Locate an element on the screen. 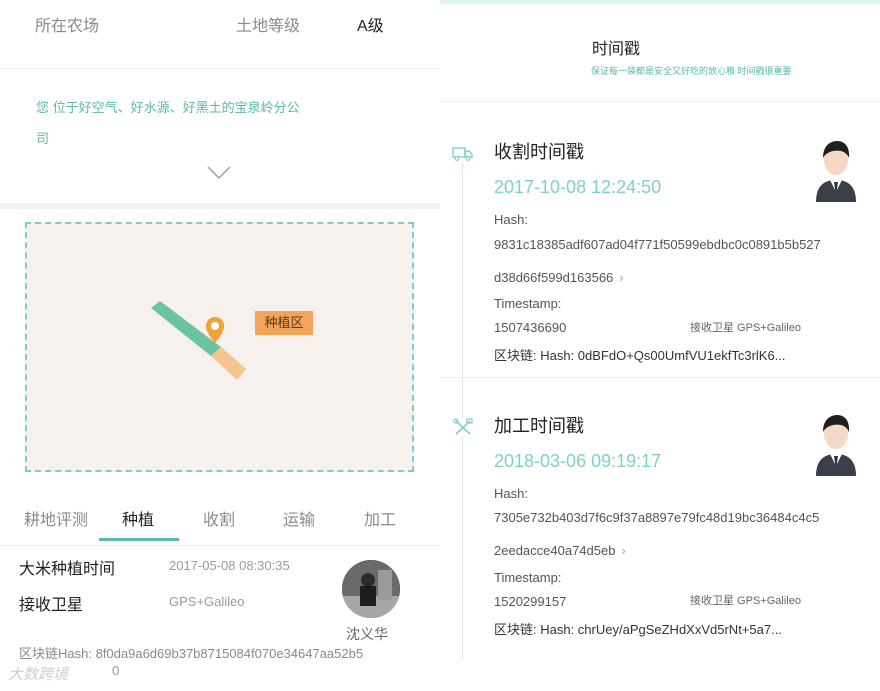 The width and height of the screenshot is (880, 691). truck-icon is located at coordinates (463, 153).